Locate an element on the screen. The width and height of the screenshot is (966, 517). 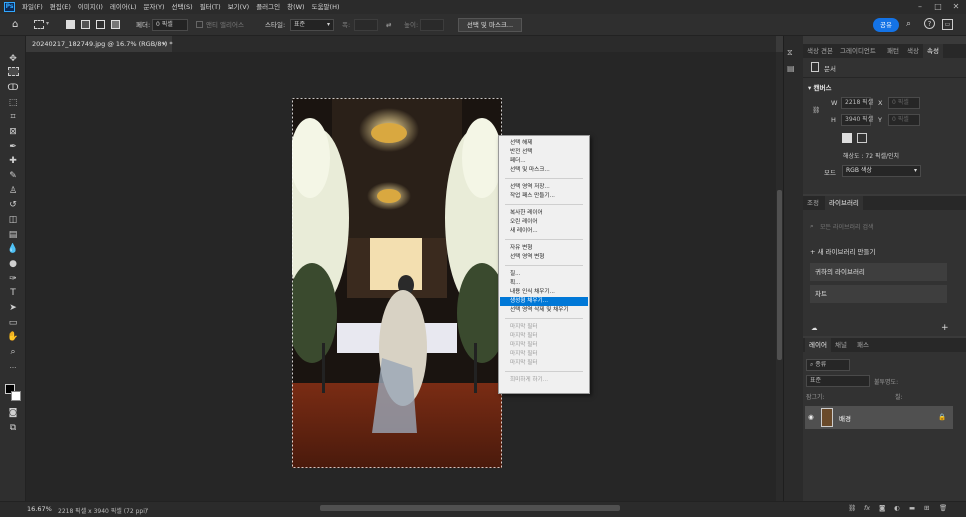
help-icon: ? is located at coordinates (929, 23).